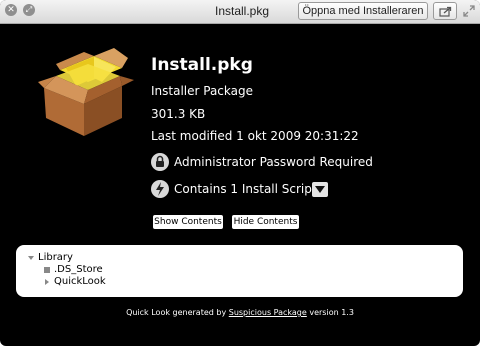  Describe the element at coordinates (29, 10) in the screenshot. I see `fullscreen-icon: ⤢` at that location.